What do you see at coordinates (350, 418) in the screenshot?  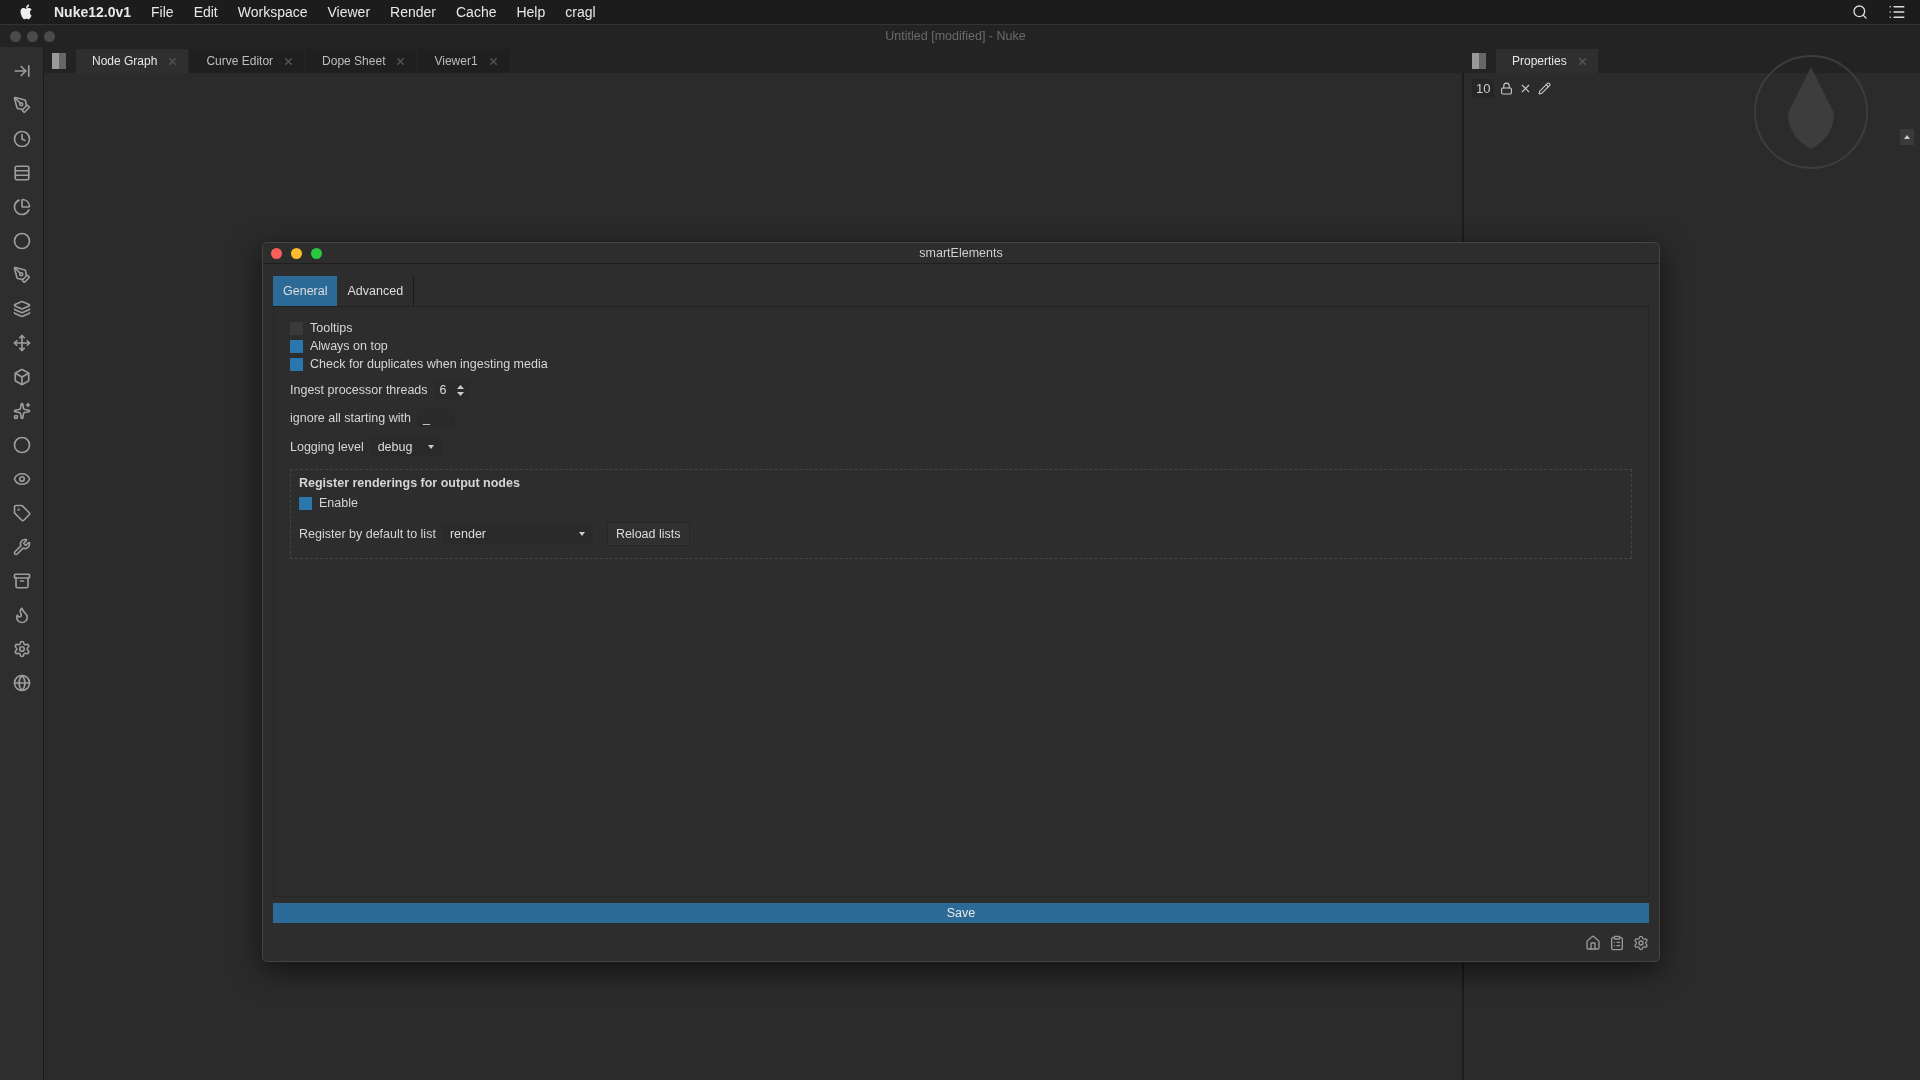 I see `field-label: ignore all starting with` at bounding box center [350, 418].